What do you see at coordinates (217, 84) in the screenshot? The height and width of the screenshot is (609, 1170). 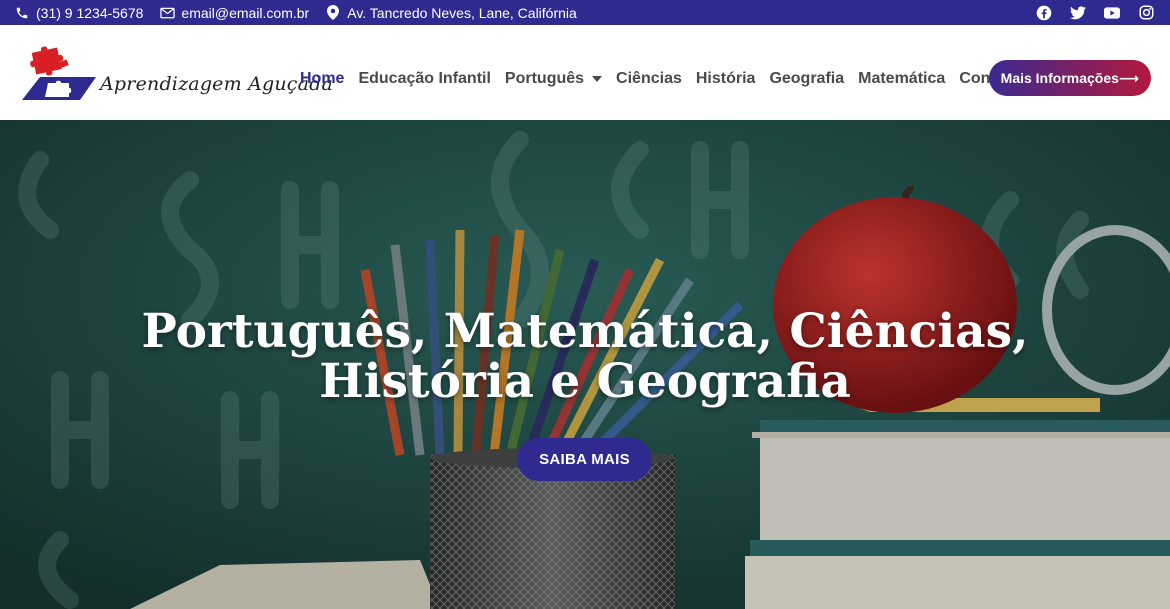 I see `logo-text: Aprendizagem Aguçada` at bounding box center [217, 84].